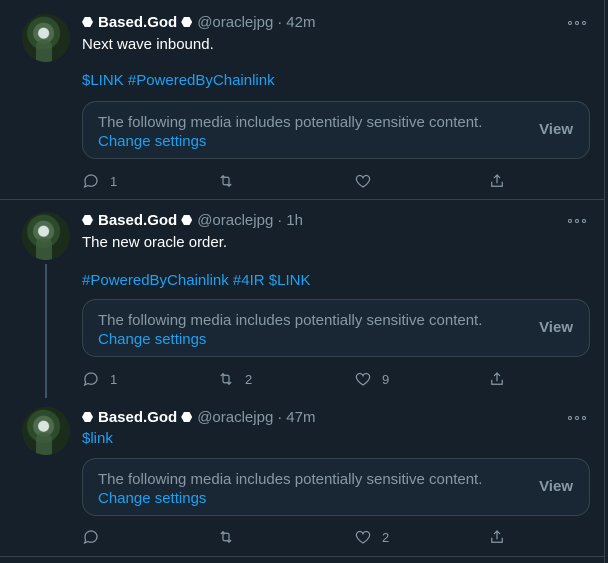 The height and width of the screenshot is (563, 608). I want to click on like-button, so click(368, 181).